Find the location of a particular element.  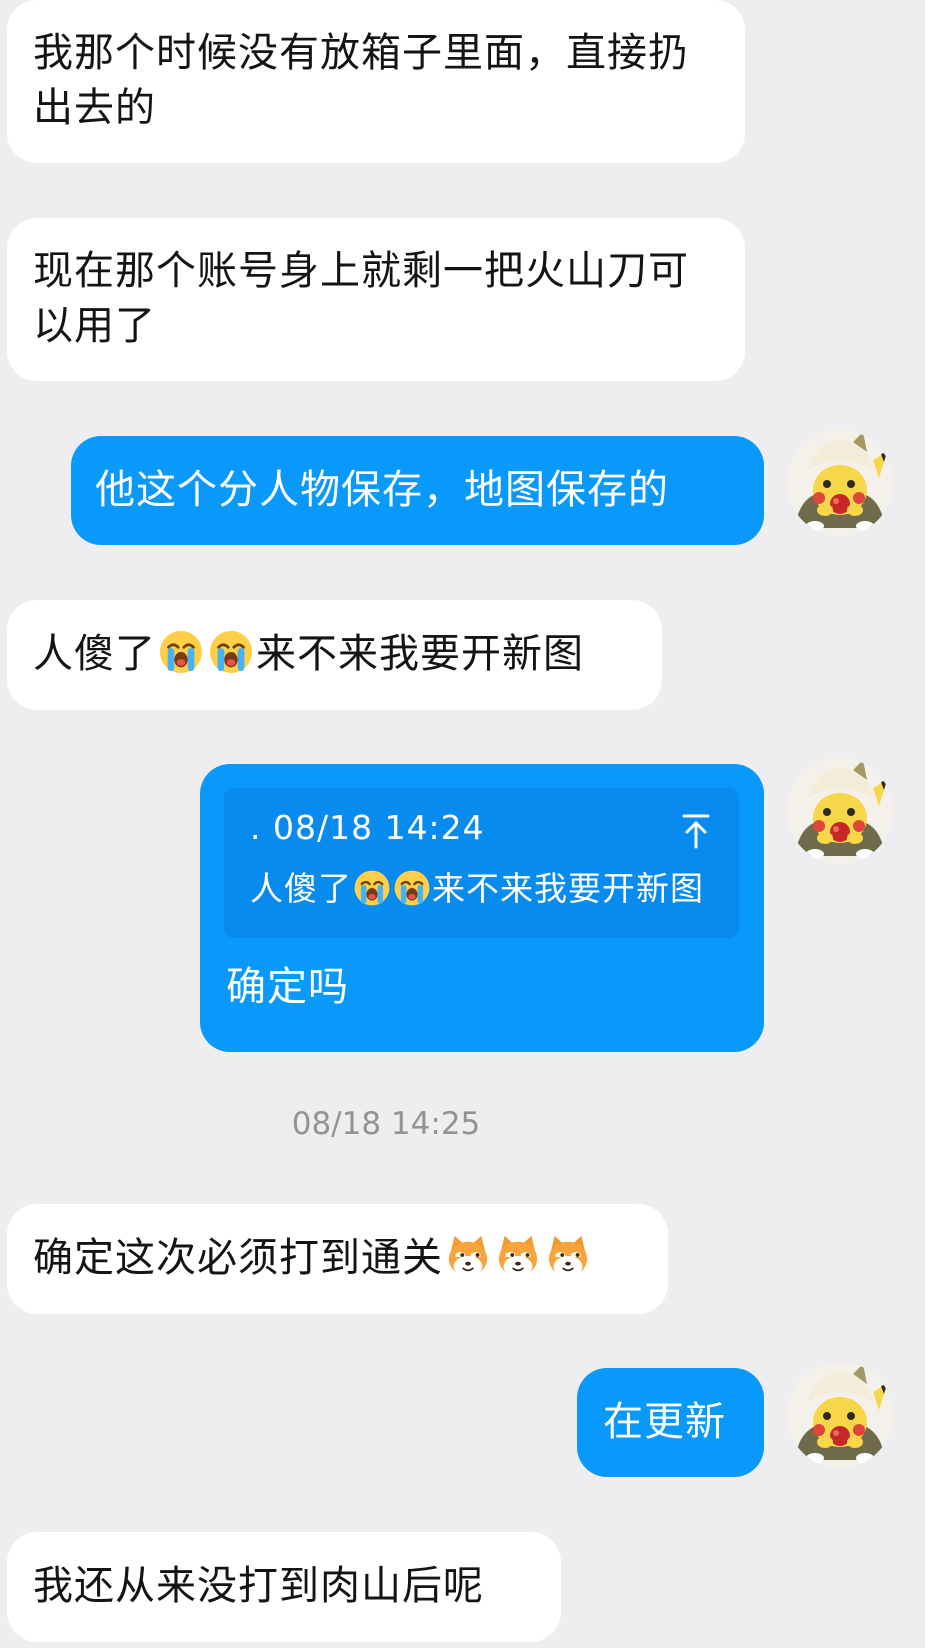

message-bubble-outgoing-reply: . 08/18 14:24 人傻了 来不来我要开新图 确定吗 is located at coordinates (482, 908).